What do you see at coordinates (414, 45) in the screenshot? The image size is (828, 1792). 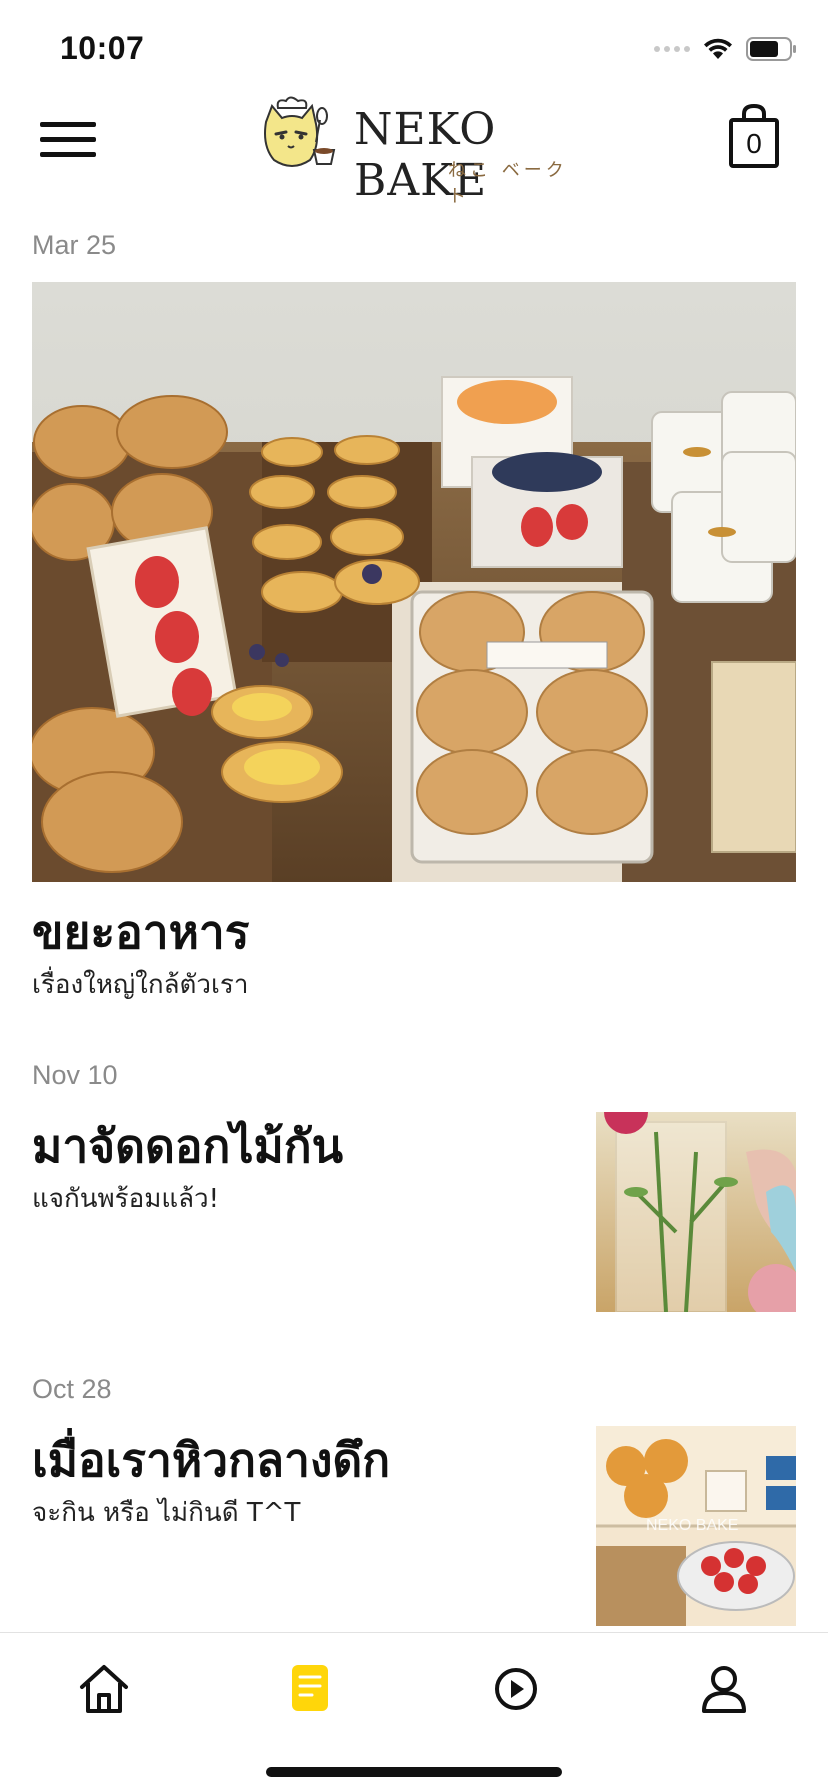 I see `status-bar: 10:07` at bounding box center [414, 45].